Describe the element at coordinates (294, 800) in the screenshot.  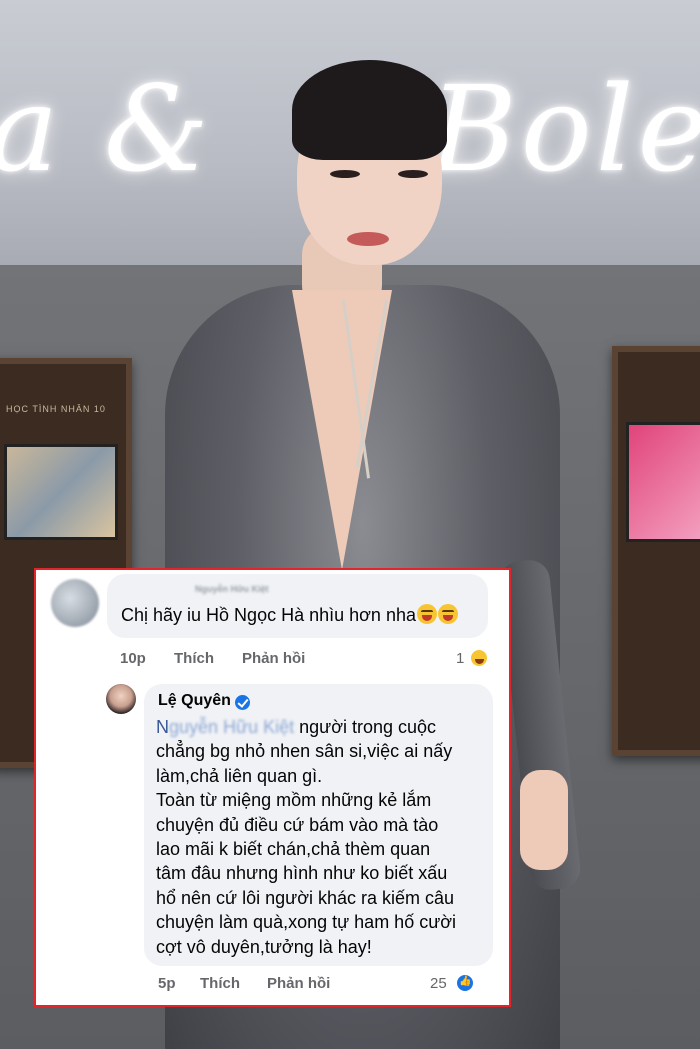
I see `reply-line: Toàn từ miệng mồm những kẻ lắm` at that location.